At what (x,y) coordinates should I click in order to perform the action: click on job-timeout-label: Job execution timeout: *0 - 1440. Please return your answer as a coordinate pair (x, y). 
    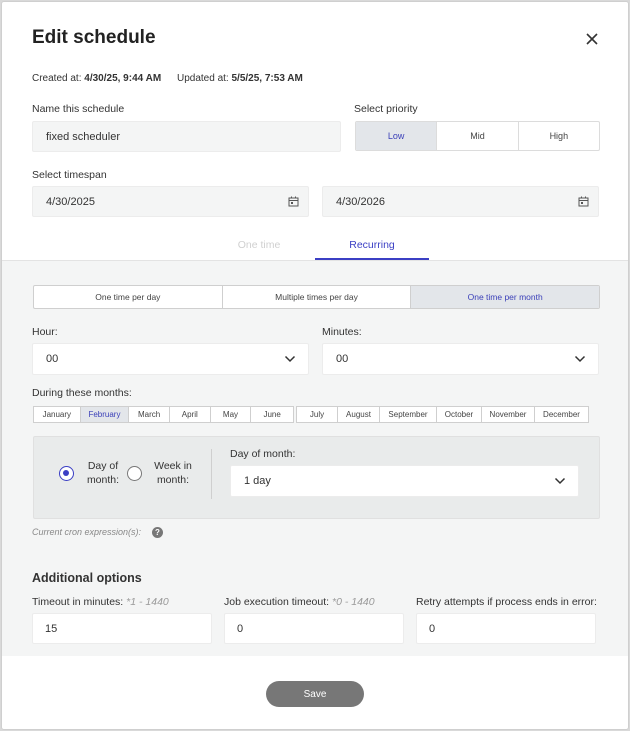
    Looking at the image, I should click on (299, 602).